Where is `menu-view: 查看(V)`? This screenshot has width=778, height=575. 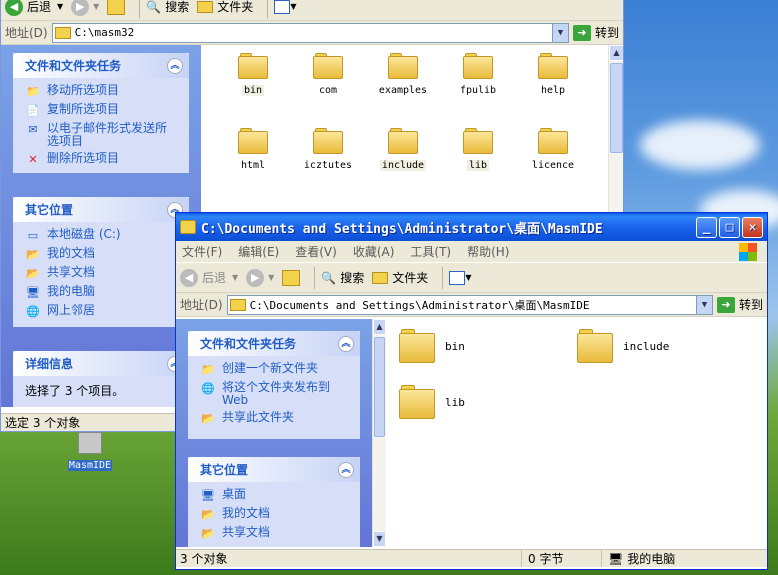 menu-view: 查看(V) is located at coordinates (316, 251).